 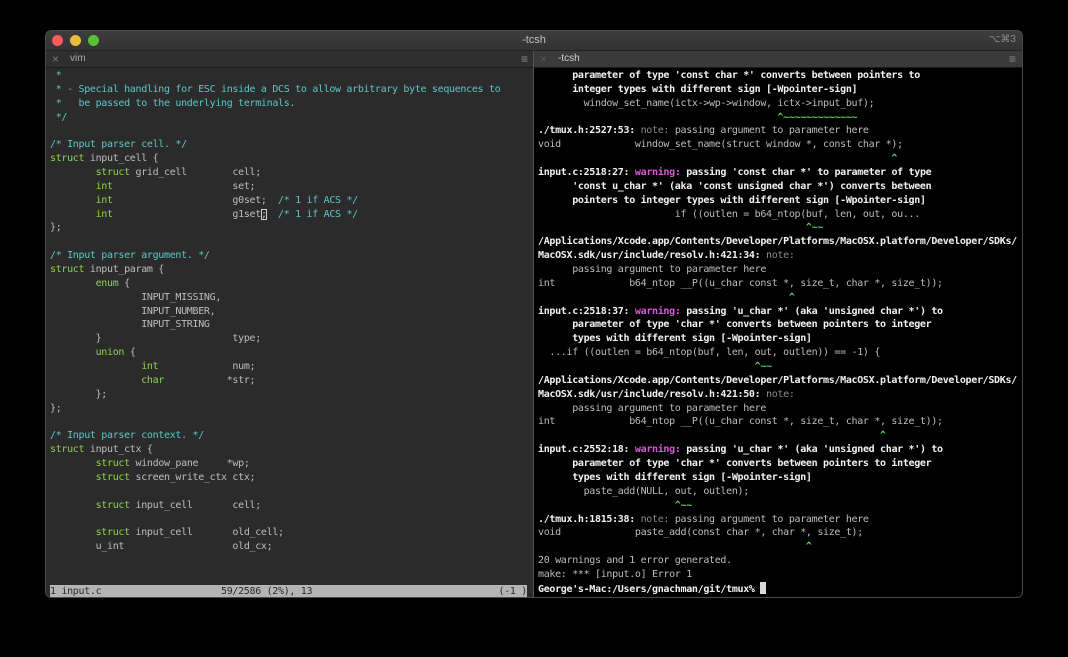 What do you see at coordinates (127, 436) in the screenshot?
I see `text-segment: /* Input parser context. */` at bounding box center [127, 436].